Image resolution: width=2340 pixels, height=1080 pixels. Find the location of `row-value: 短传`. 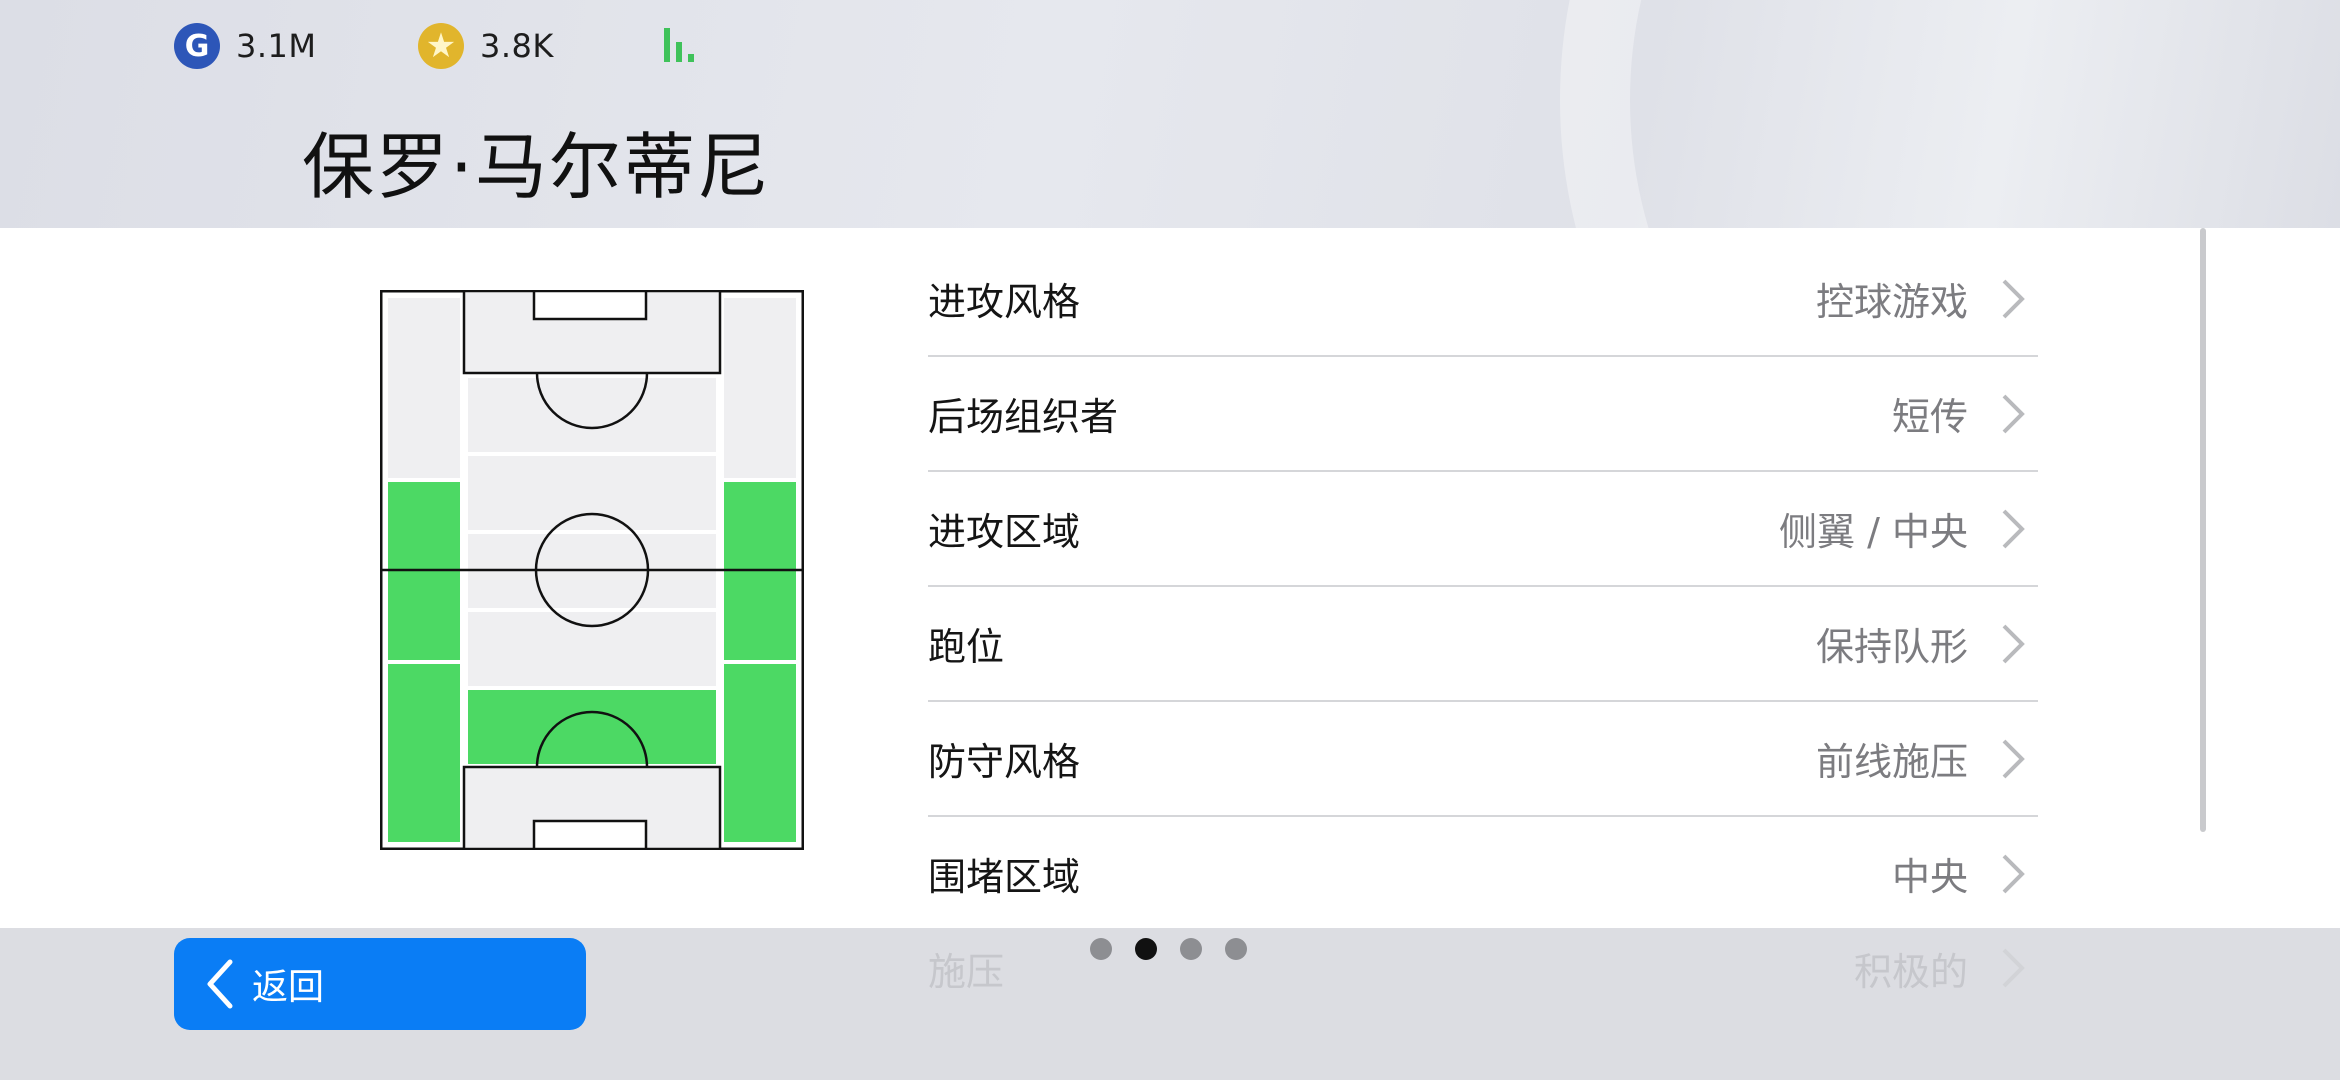

row-value: 短传 is located at coordinates (1929, 417).